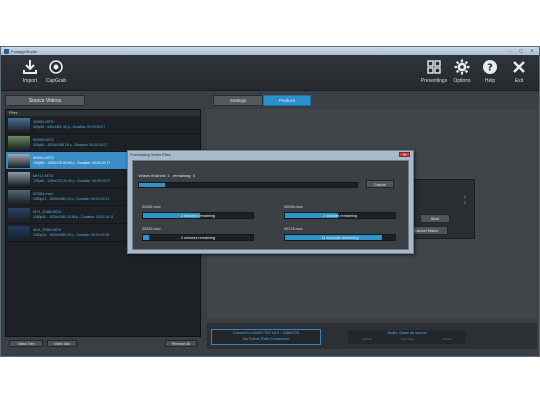  I want to click on help-icon: ?, so click(490, 67).